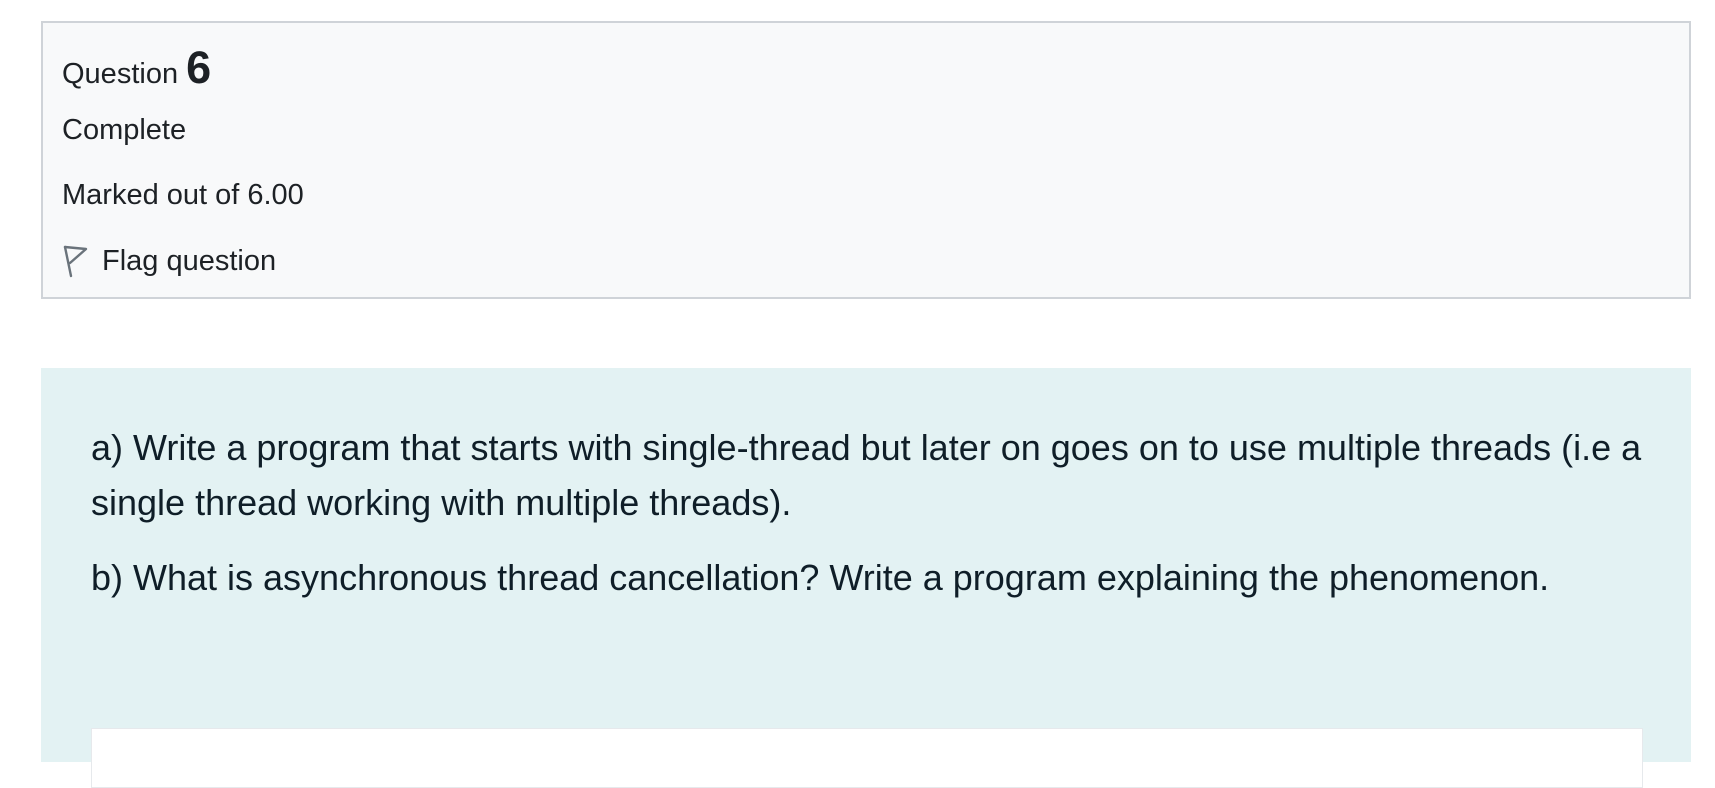 The width and height of the screenshot is (1715, 788). Describe the element at coordinates (183, 195) in the screenshot. I see `question-grade: Marked out of 6.00` at that location.